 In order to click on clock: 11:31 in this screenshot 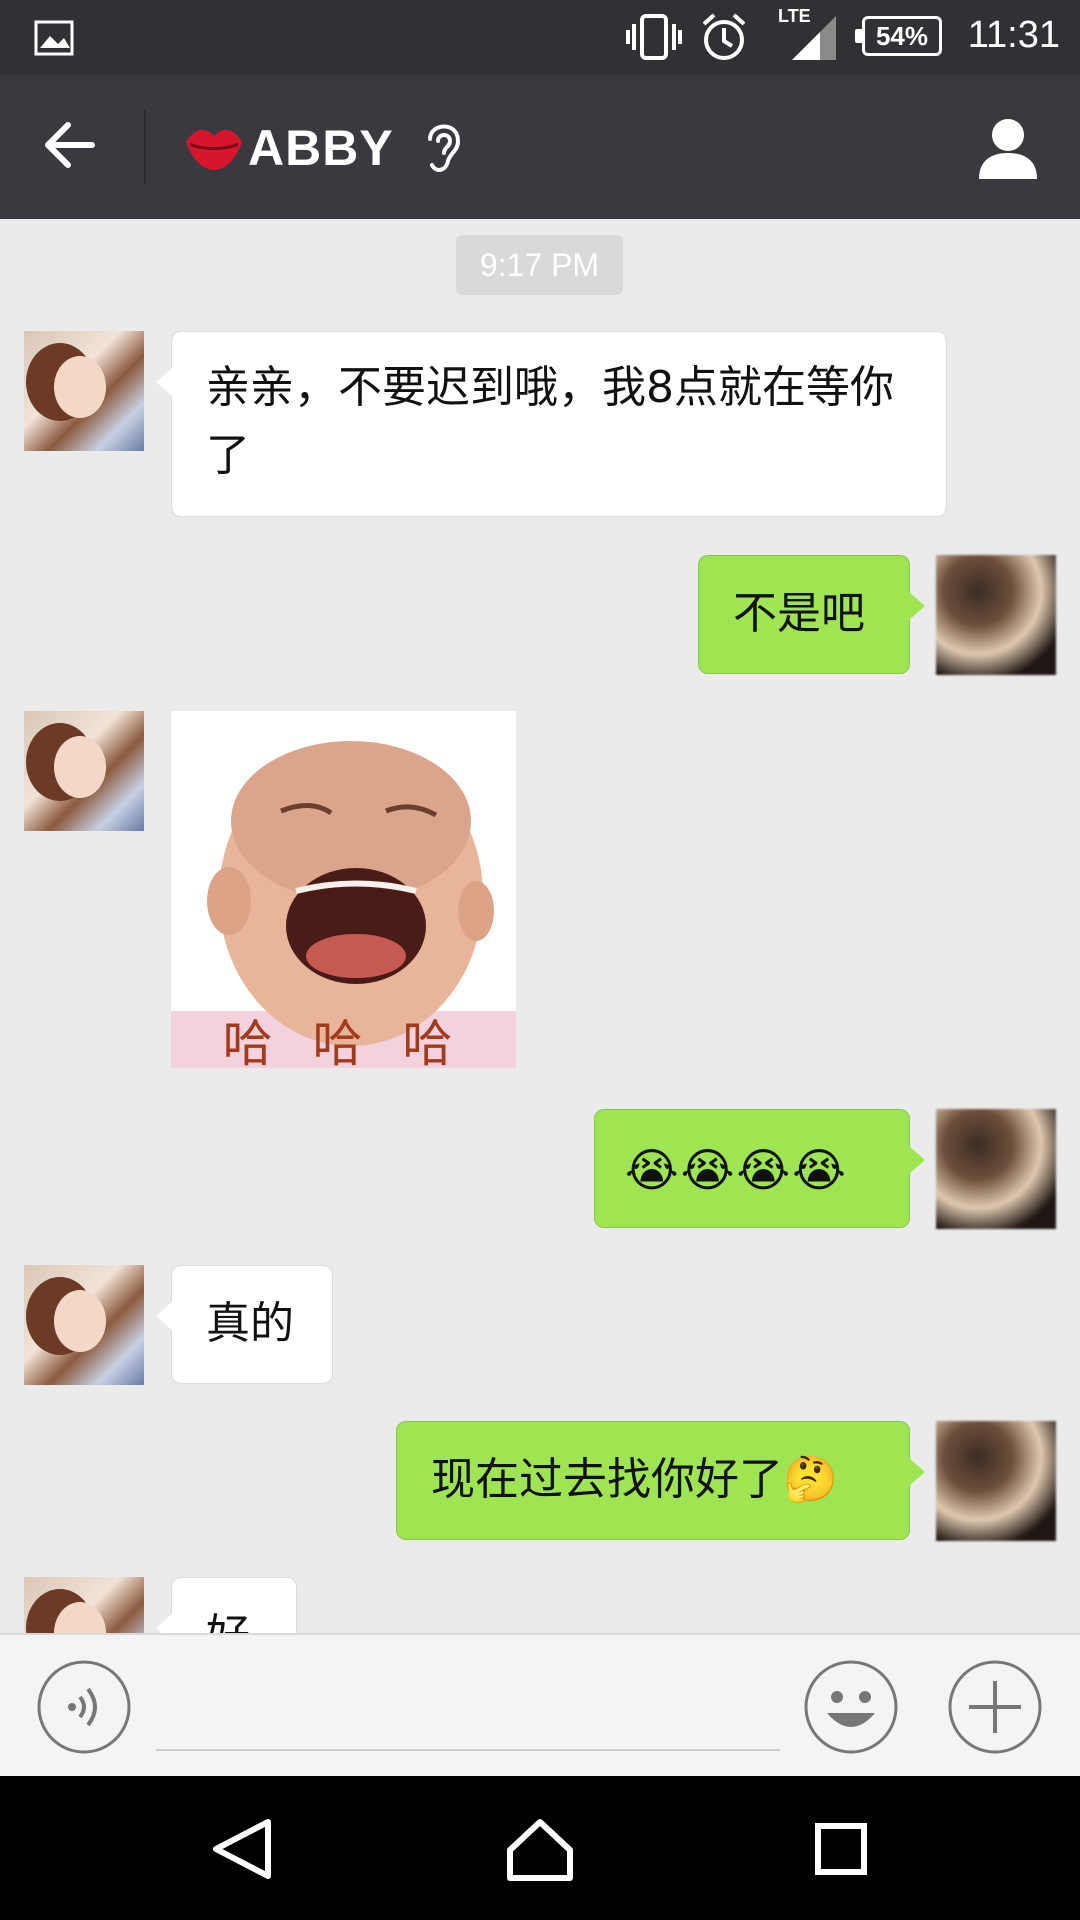, I will do `click(1013, 35)`.